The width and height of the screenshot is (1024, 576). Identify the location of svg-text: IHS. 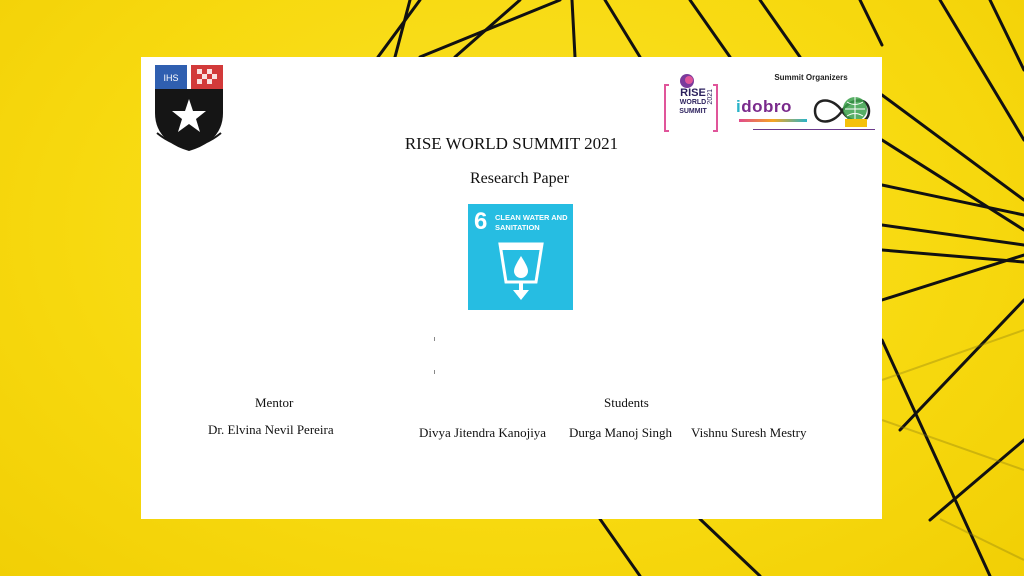
(170, 78).